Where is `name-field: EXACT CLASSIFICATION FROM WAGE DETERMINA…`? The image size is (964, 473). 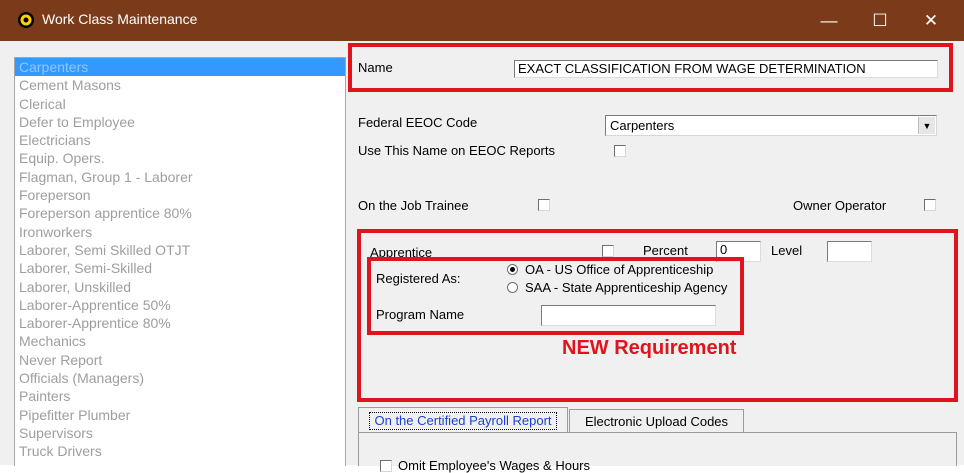 name-field: EXACT CLASSIFICATION FROM WAGE DETERMINA… is located at coordinates (726, 69).